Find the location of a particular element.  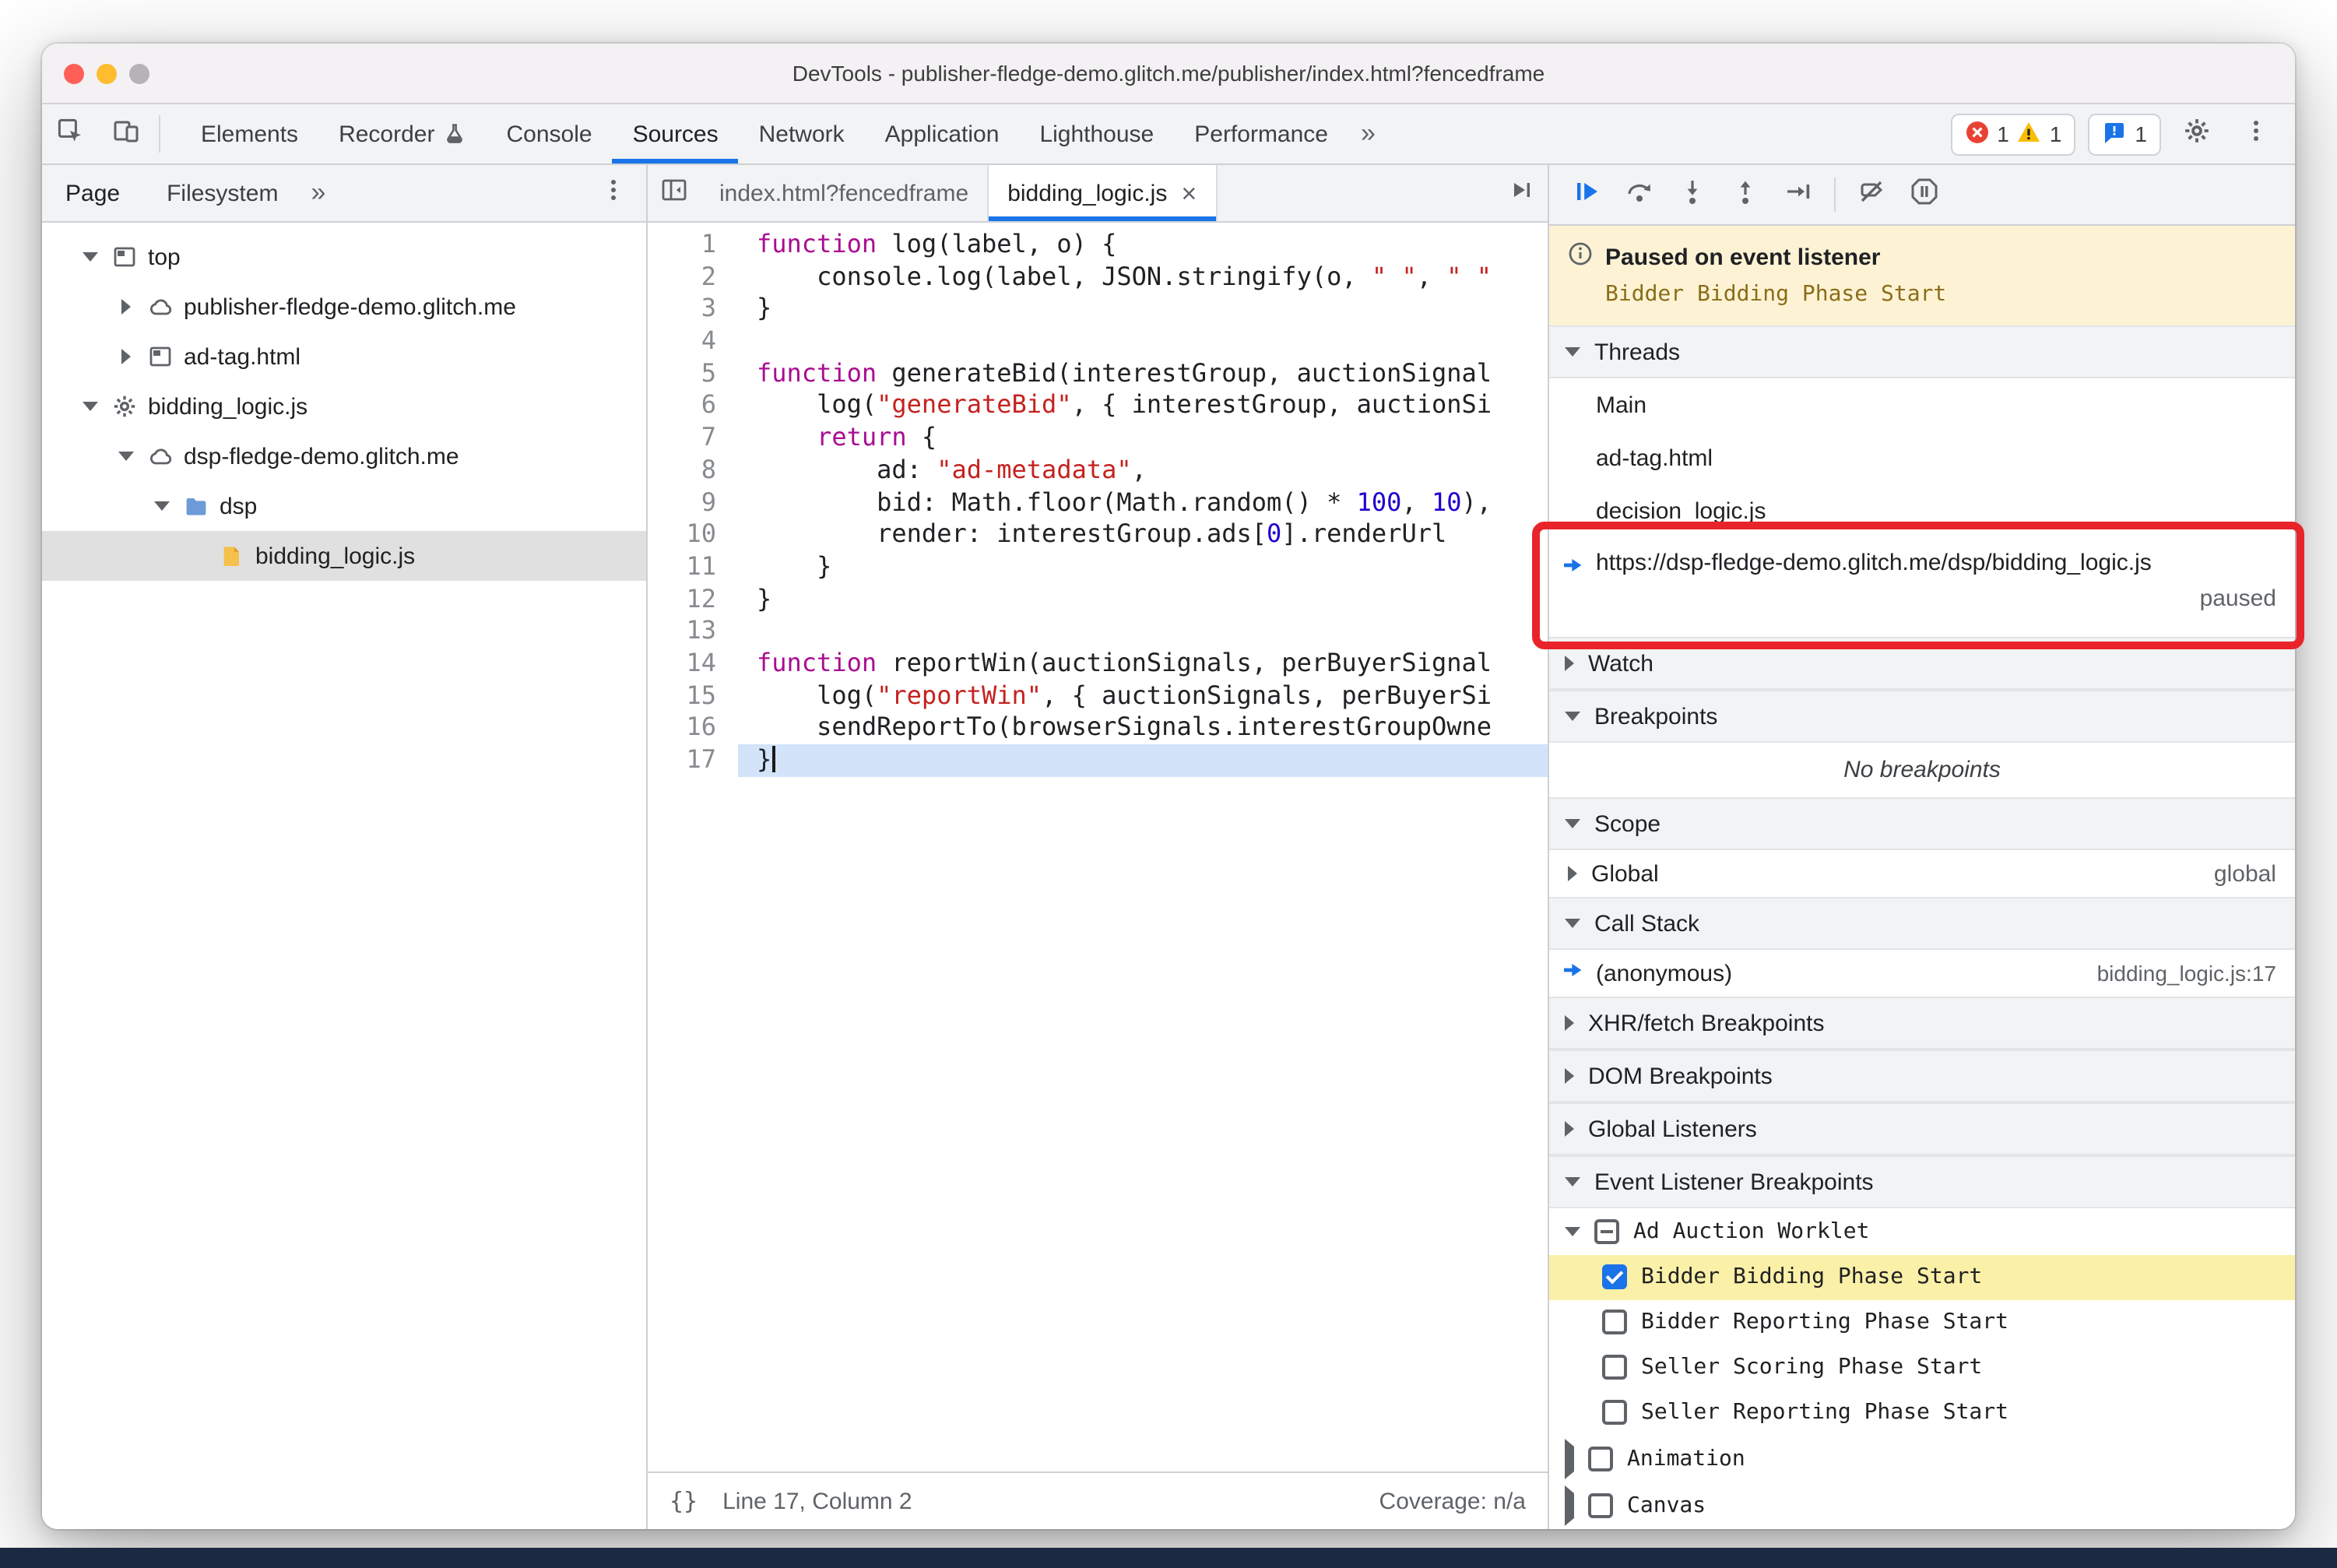

code-line: 4 is located at coordinates (1098, 341).